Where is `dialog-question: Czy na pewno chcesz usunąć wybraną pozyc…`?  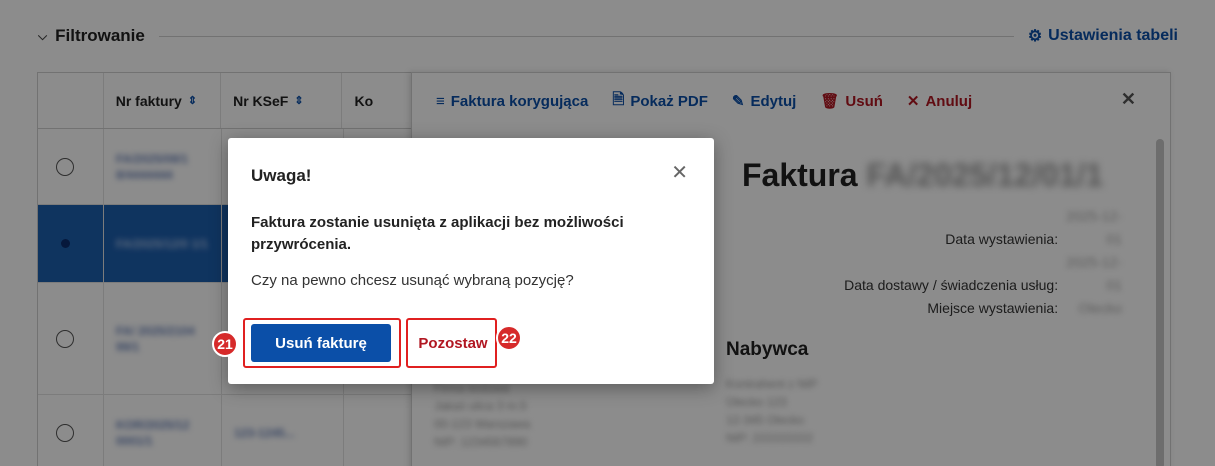
dialog-question: Czy na pewno chcesz usunąć wybraną pozyc… is located at coordinates (412, 280).